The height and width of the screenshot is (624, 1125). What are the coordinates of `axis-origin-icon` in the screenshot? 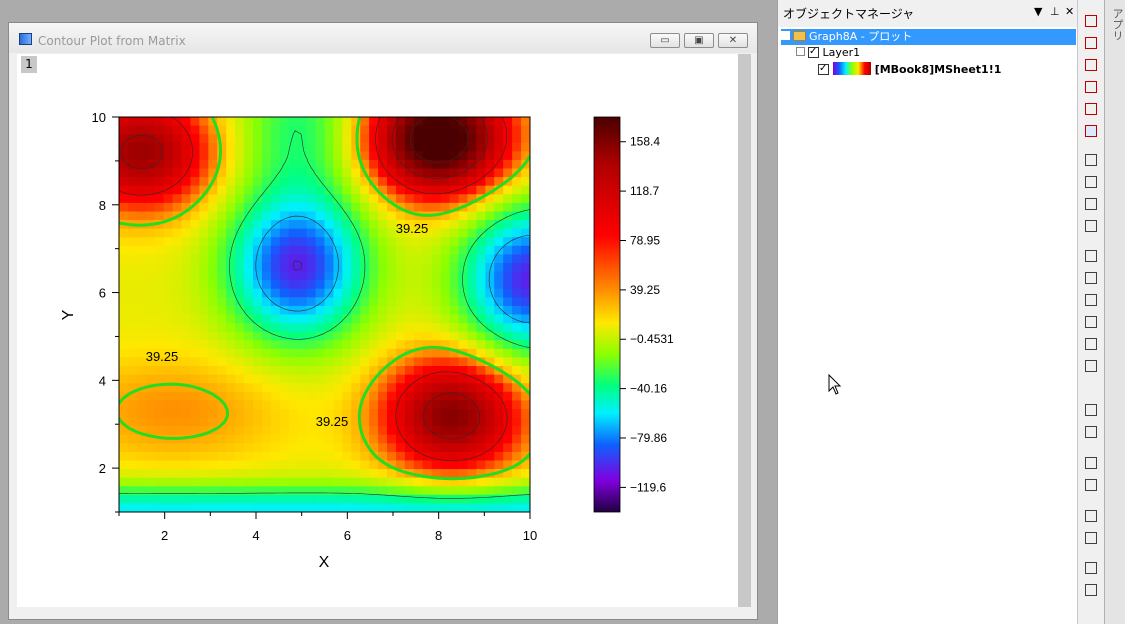 It's located at (1091, 344).